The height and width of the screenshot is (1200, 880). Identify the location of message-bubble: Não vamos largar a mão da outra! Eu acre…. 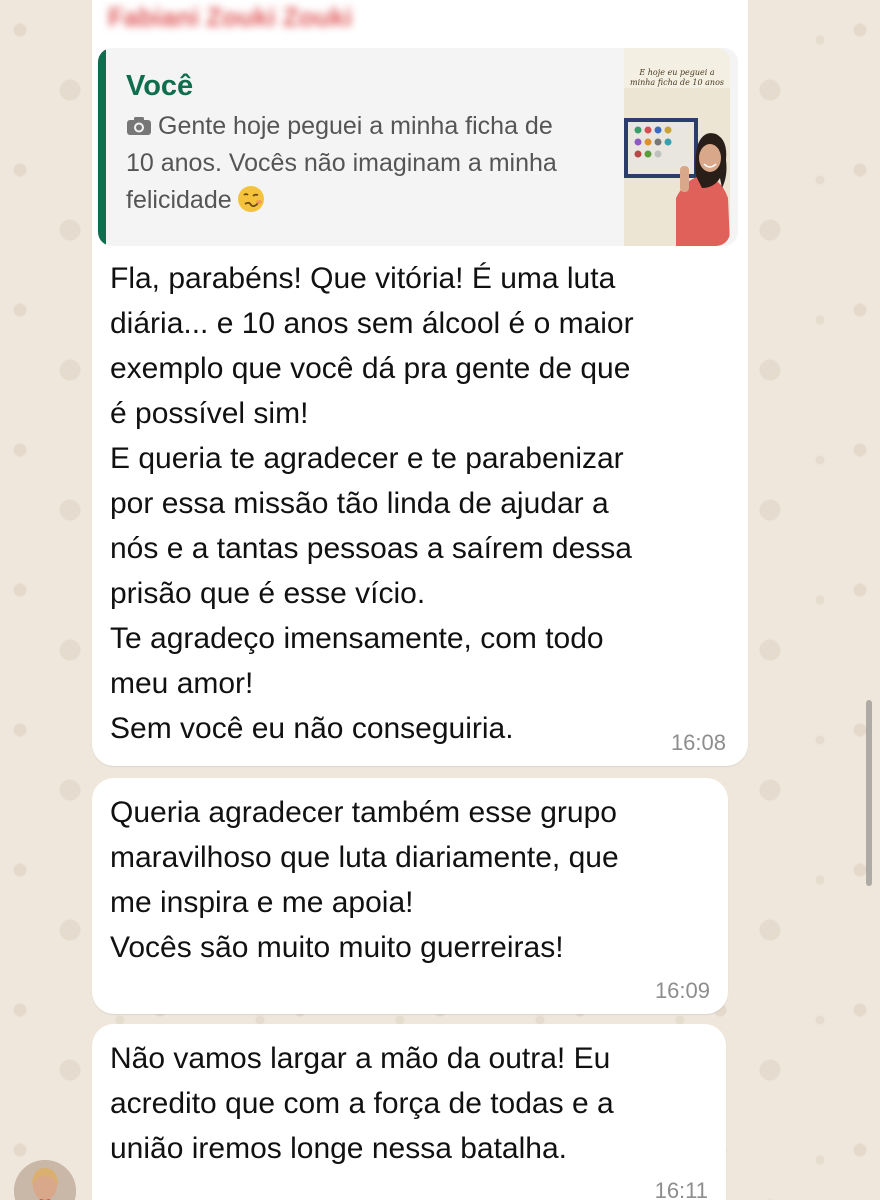
(409, 1112).